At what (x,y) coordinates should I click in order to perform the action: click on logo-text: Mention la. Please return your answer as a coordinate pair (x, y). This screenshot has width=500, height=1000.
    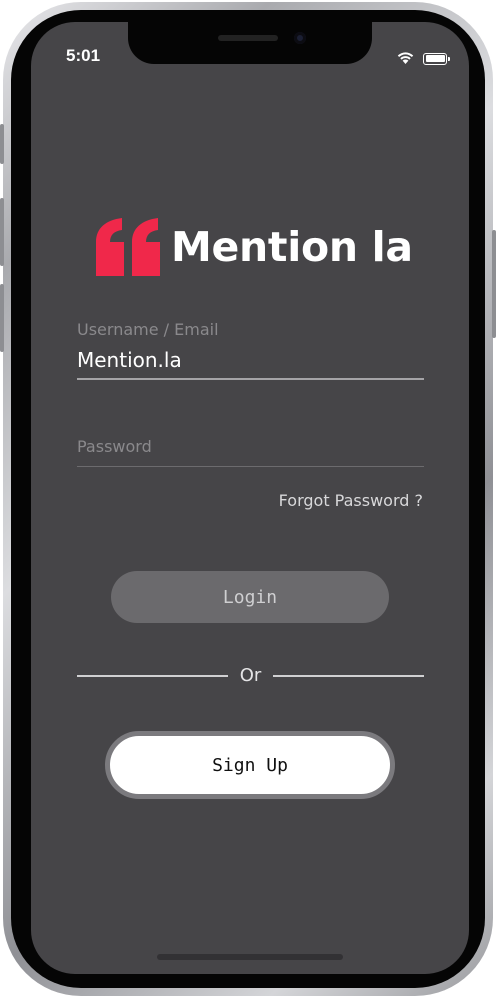
    Looking at the image, I should click on (292, 247).